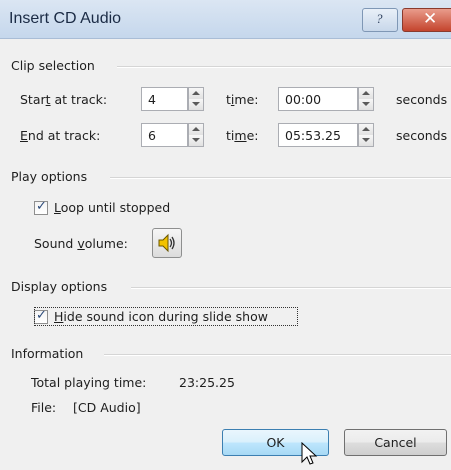  What do you see at coordinates (89, 382) in the screenshot?
I see `total-playing-time-label: Total playing time:` at bounding box center [89, 382].